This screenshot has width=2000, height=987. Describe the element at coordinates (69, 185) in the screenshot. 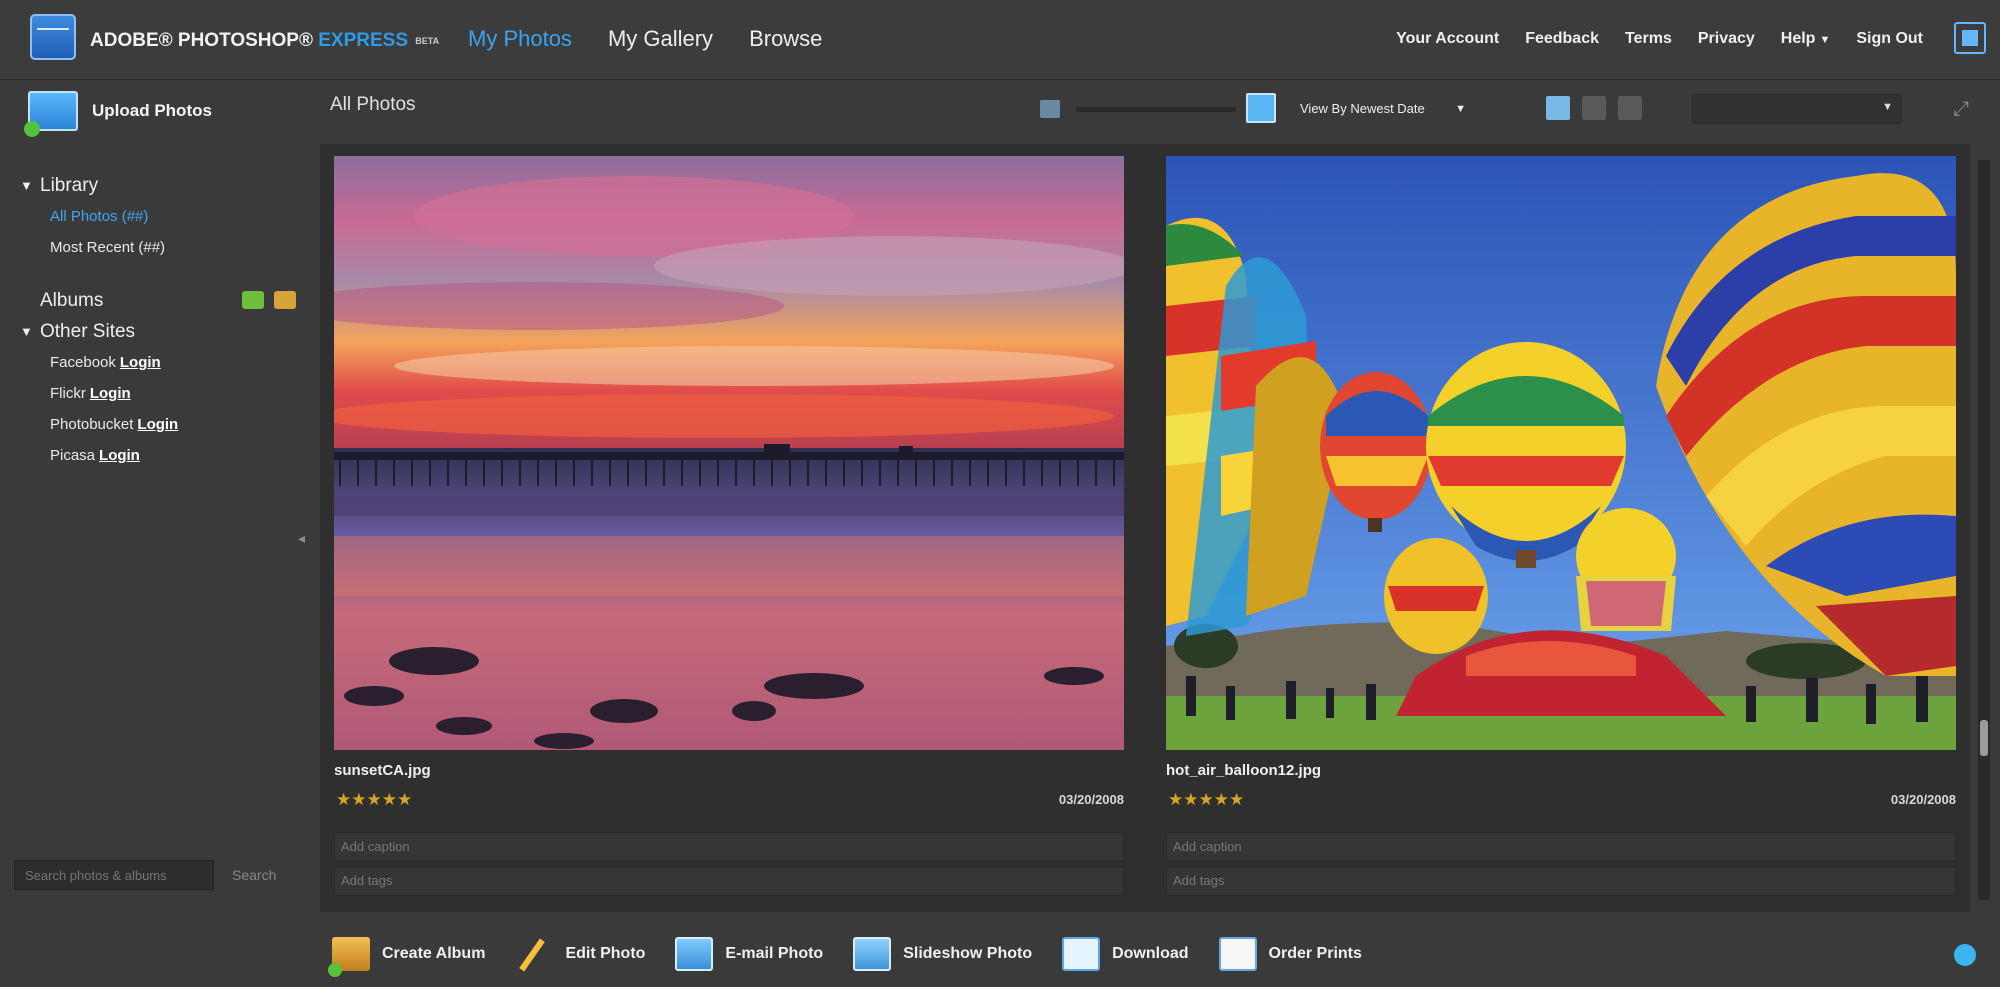

I see `library-label: Library` at that location.